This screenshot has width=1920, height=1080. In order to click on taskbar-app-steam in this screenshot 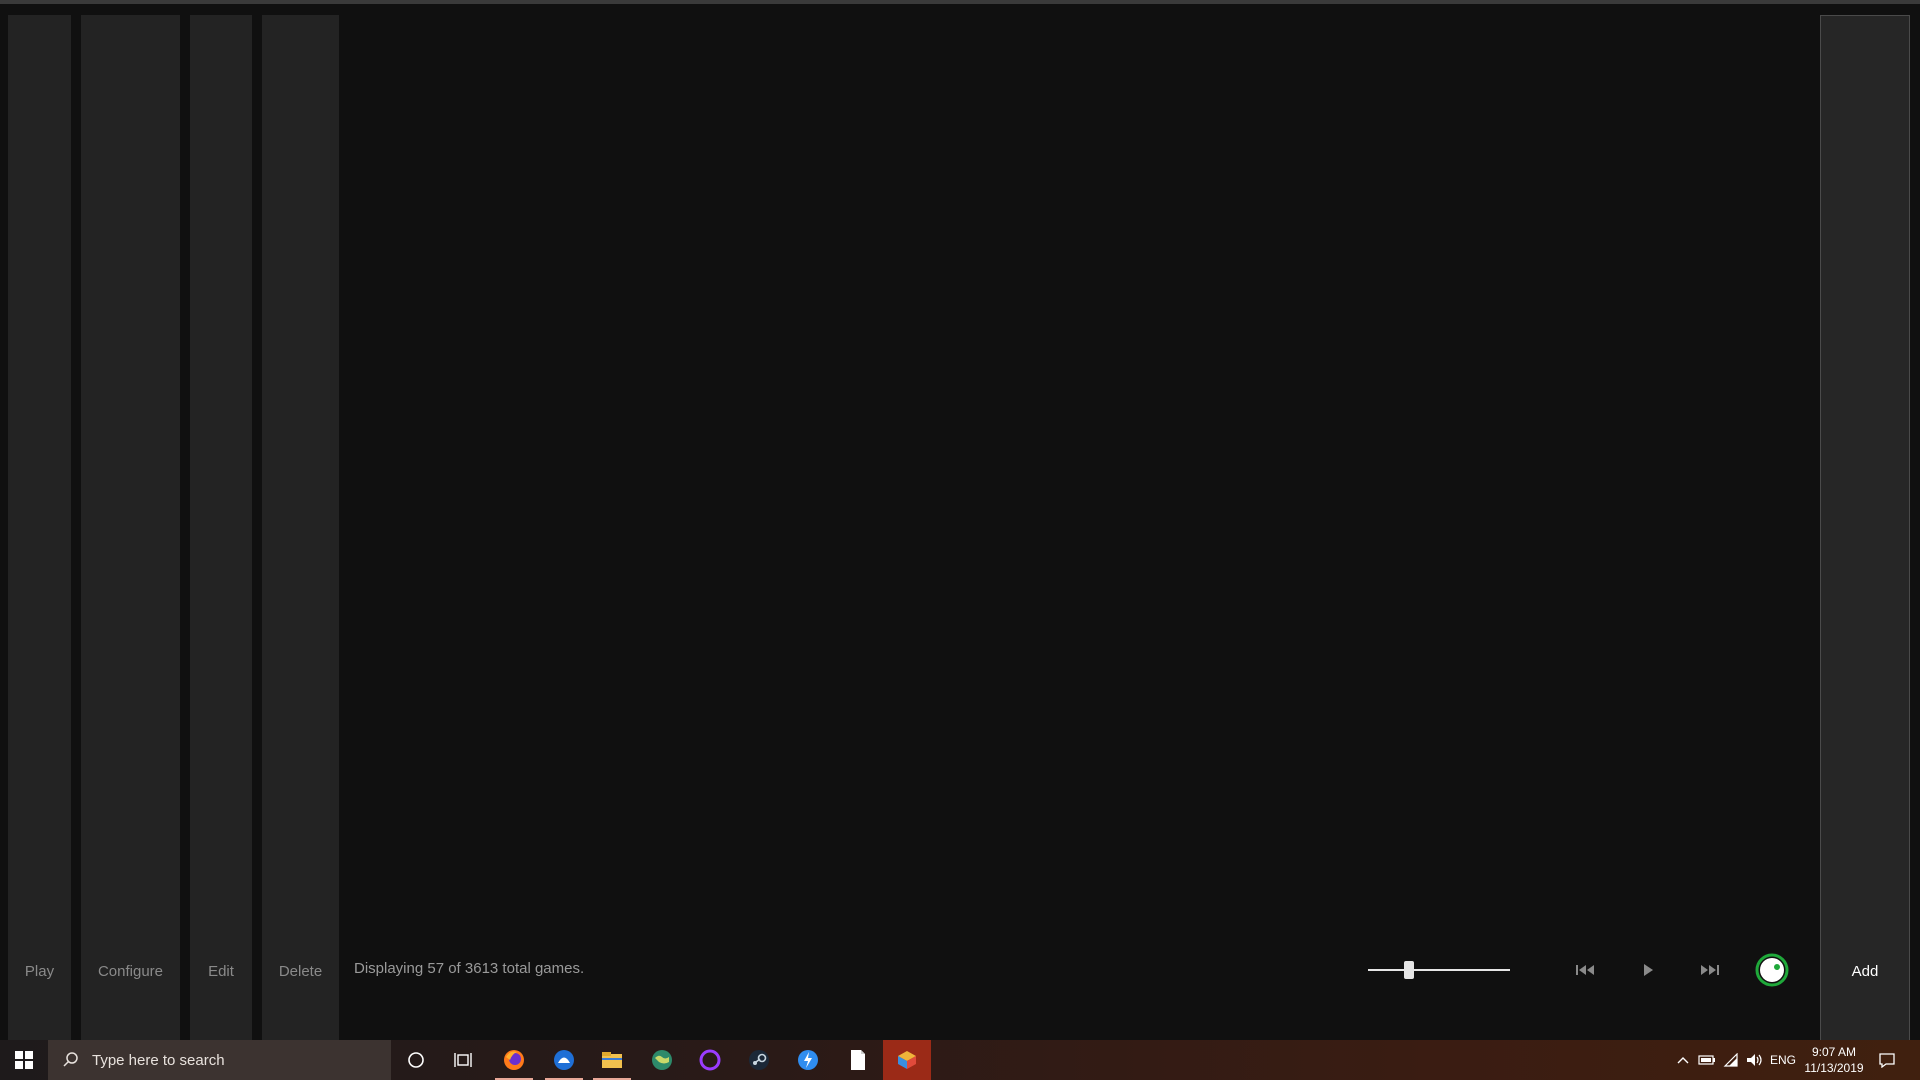, I will do `click(759, 1060)`.